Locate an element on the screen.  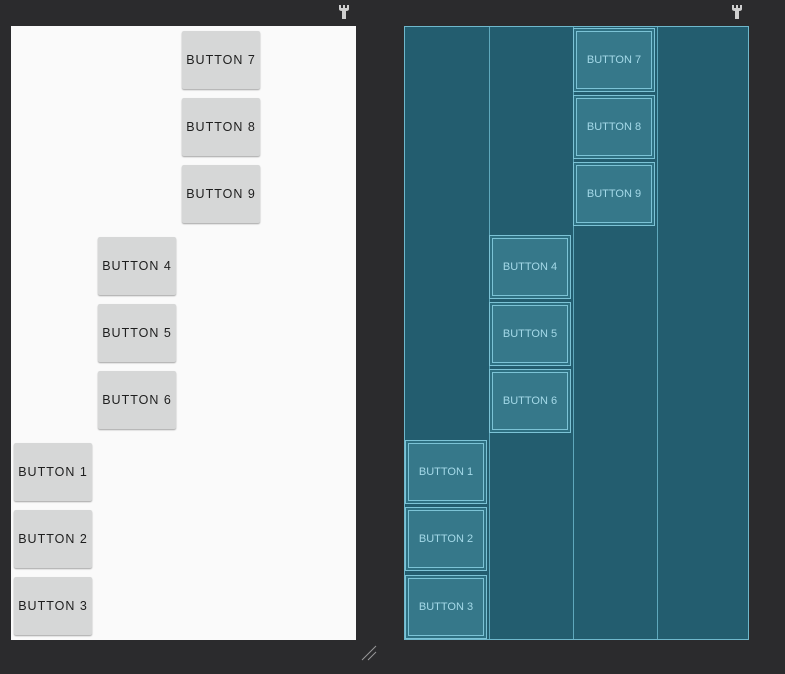
column-guide is located at coordinates (657, 333).